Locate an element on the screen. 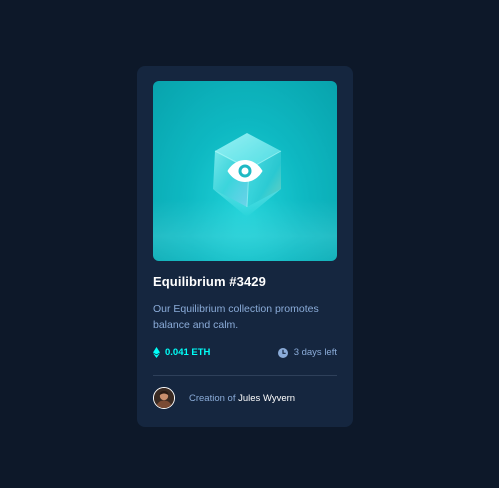 The image size is (499, 488). time-left: 3 days left is located at coordinates (307, 352).